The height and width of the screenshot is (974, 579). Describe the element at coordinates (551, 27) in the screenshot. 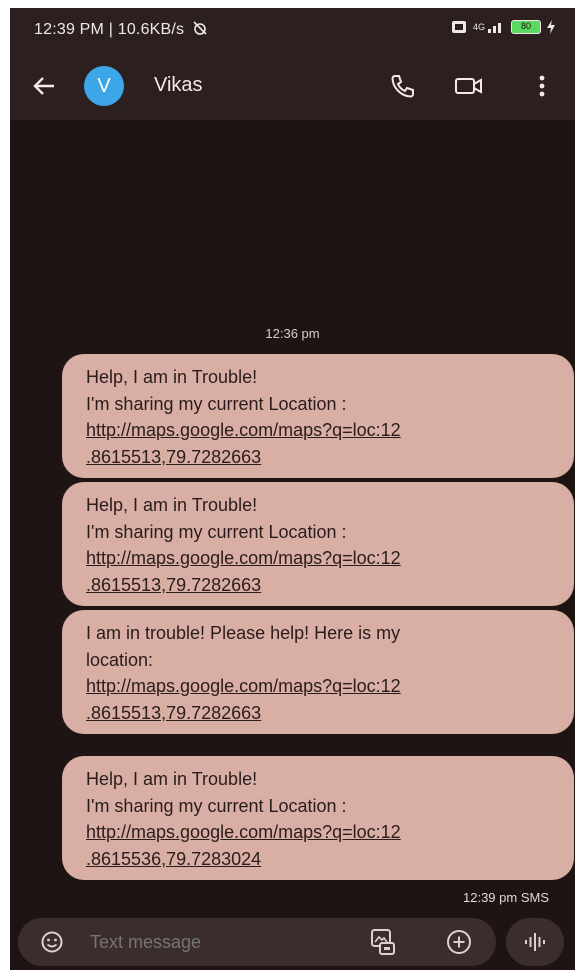

I see `charging-icon` at that location.